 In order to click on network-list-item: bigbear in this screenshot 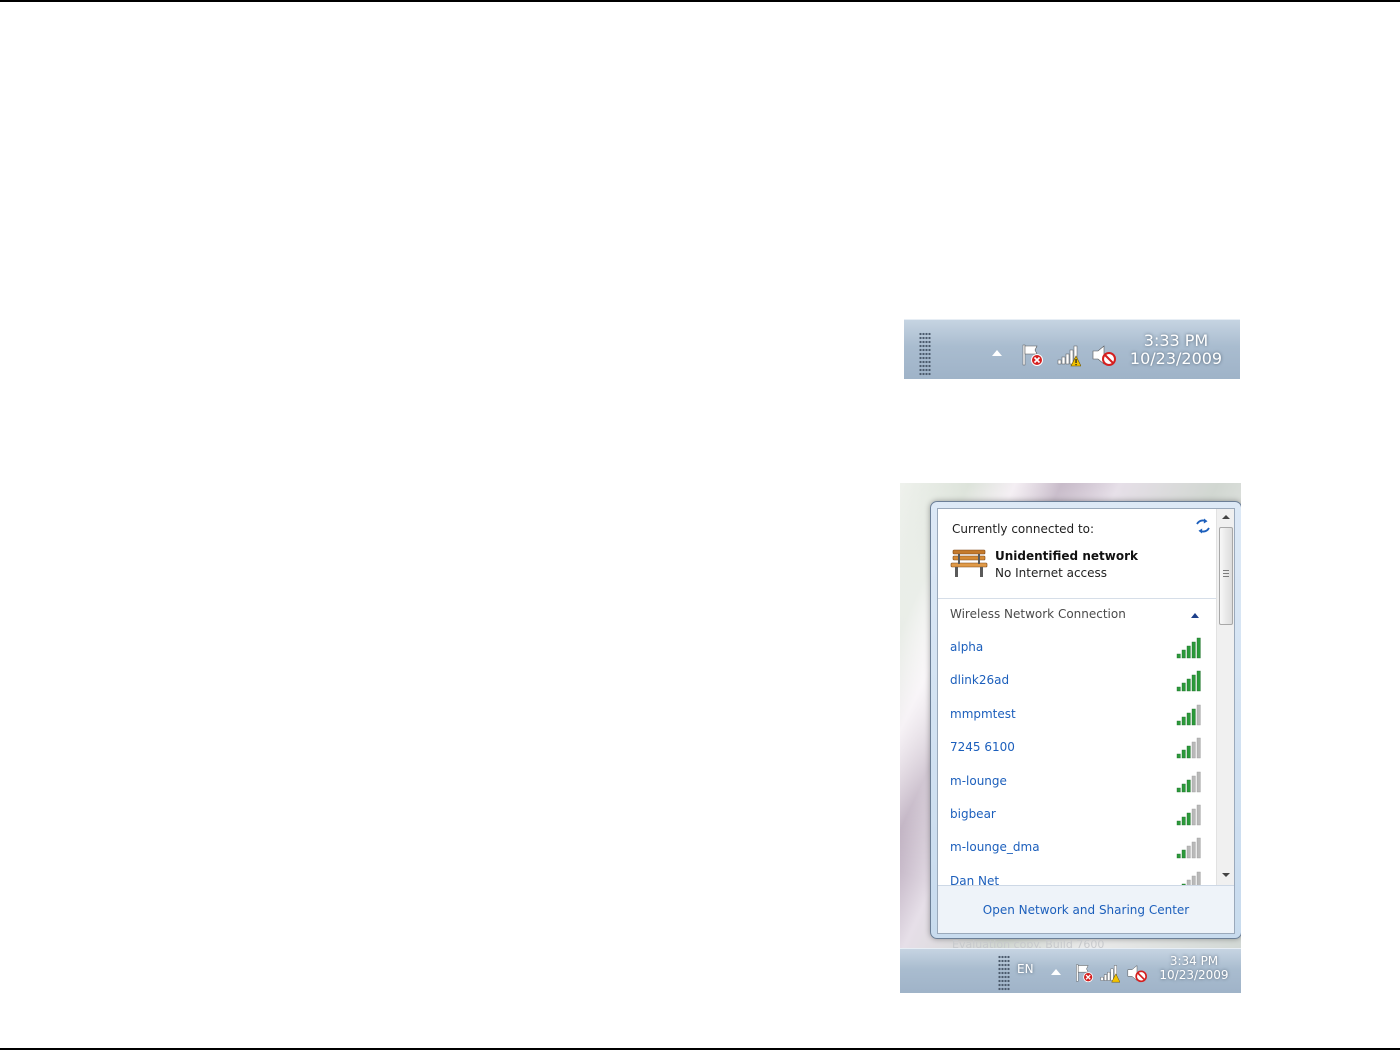, I will do `click(1077, 815)`.